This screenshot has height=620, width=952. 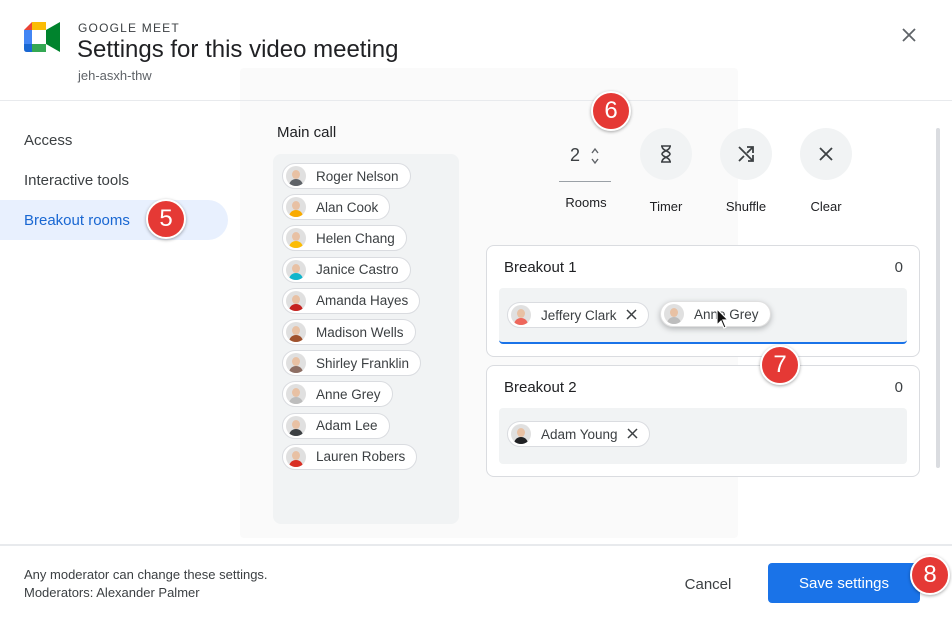 What do you see at coordinates (666, 154) in the screenshot?
I see `hourglass-icon` at bounding box center [666, 154].